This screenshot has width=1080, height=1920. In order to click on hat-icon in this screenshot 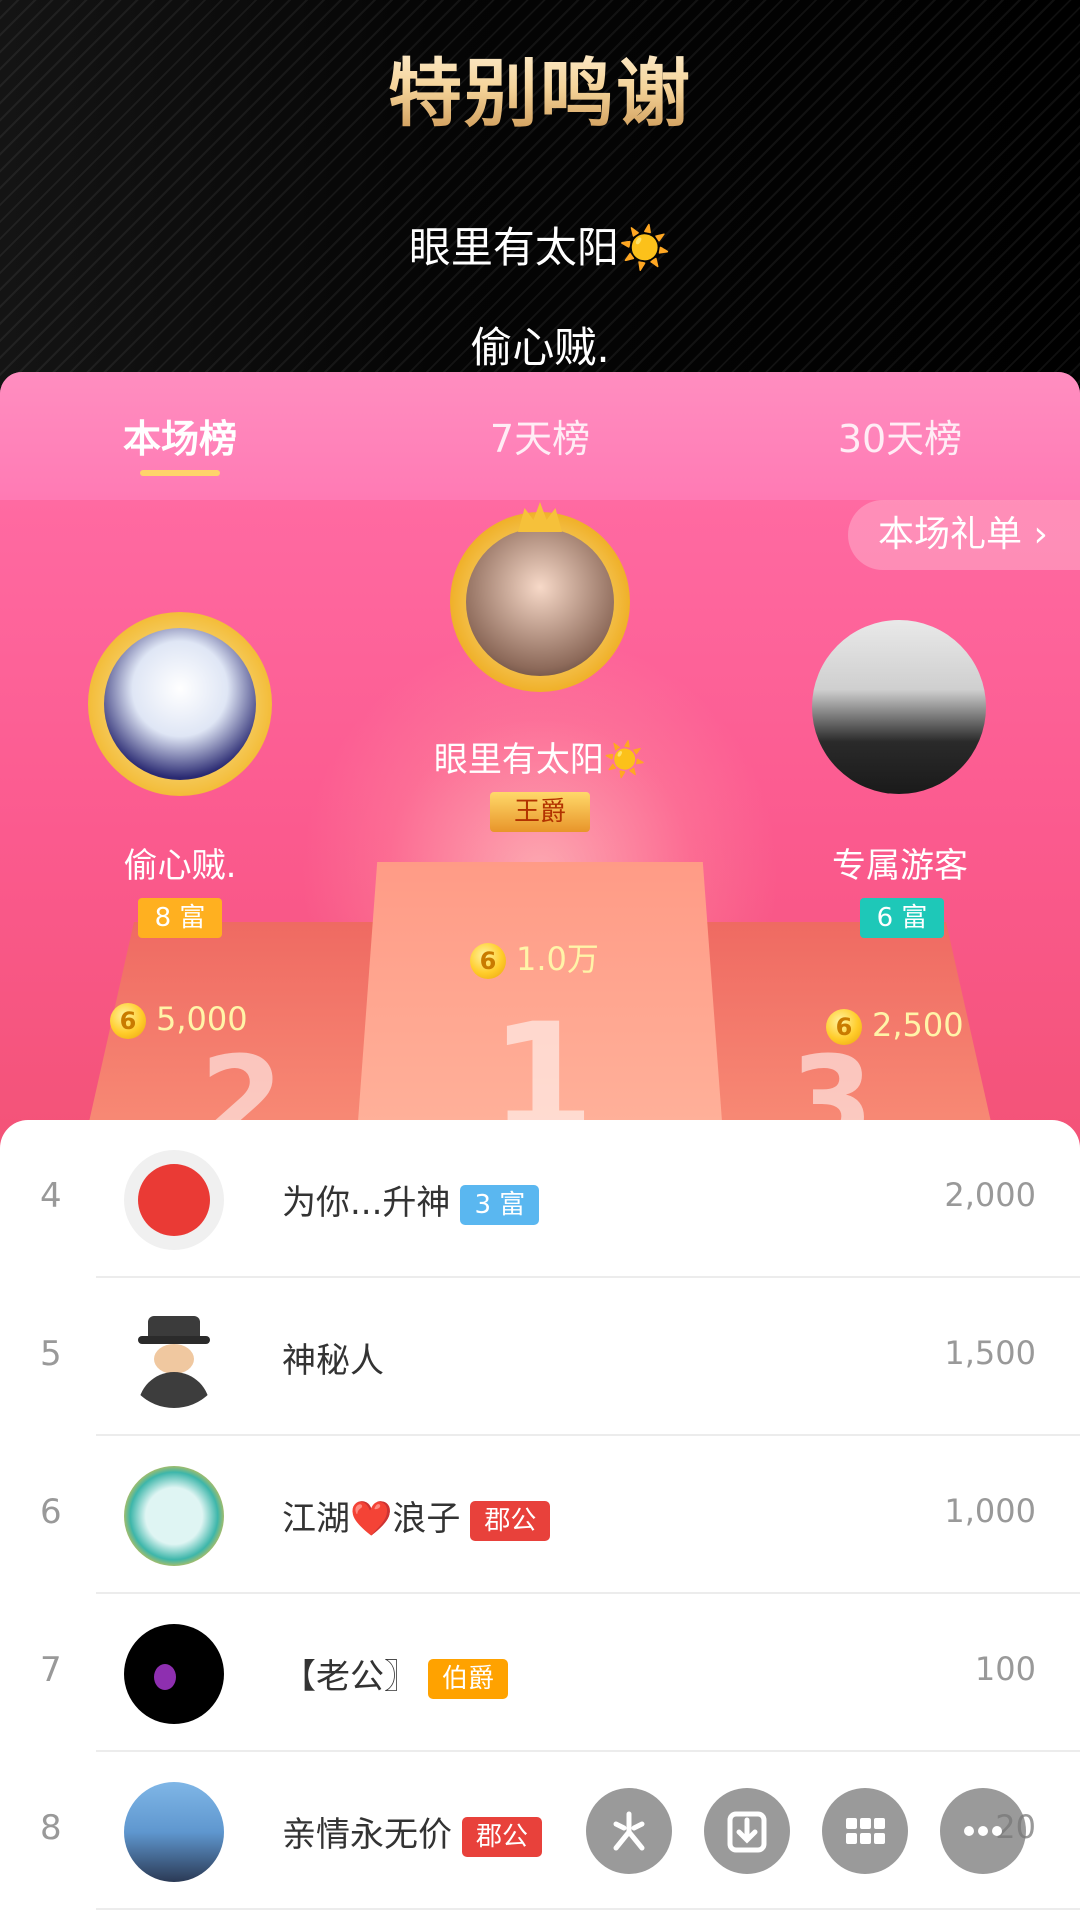, I will do `click(174, 1327)`.